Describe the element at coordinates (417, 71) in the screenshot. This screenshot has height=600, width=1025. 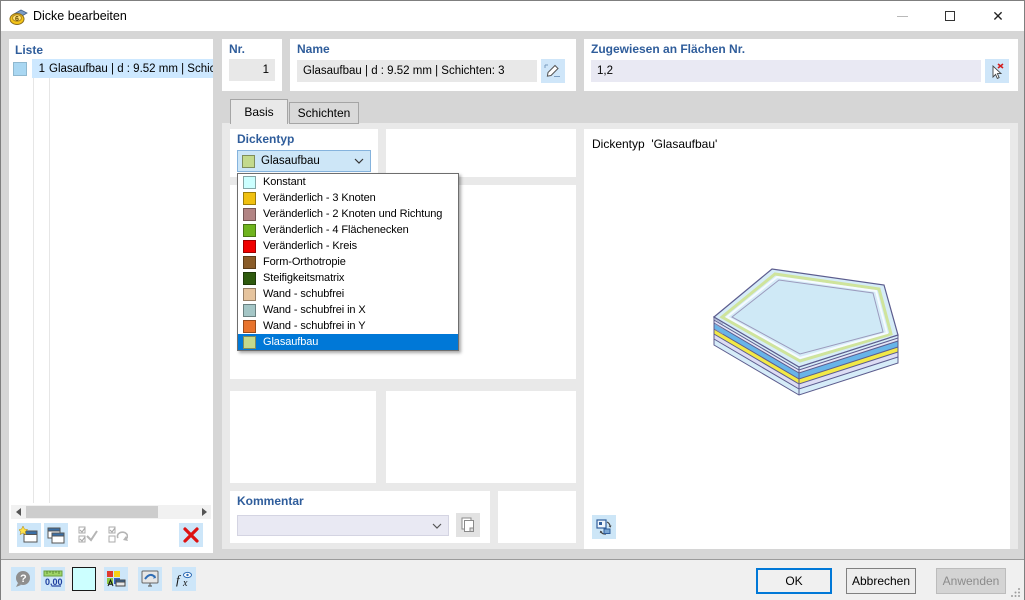
I see `name-field: Glasaufbau | d : 9.52 mm | Schichten: 3` at that location.